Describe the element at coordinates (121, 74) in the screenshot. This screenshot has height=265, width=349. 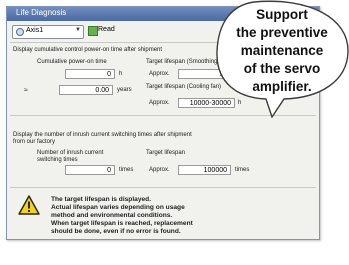
I see `hours-unit: h` at that location.